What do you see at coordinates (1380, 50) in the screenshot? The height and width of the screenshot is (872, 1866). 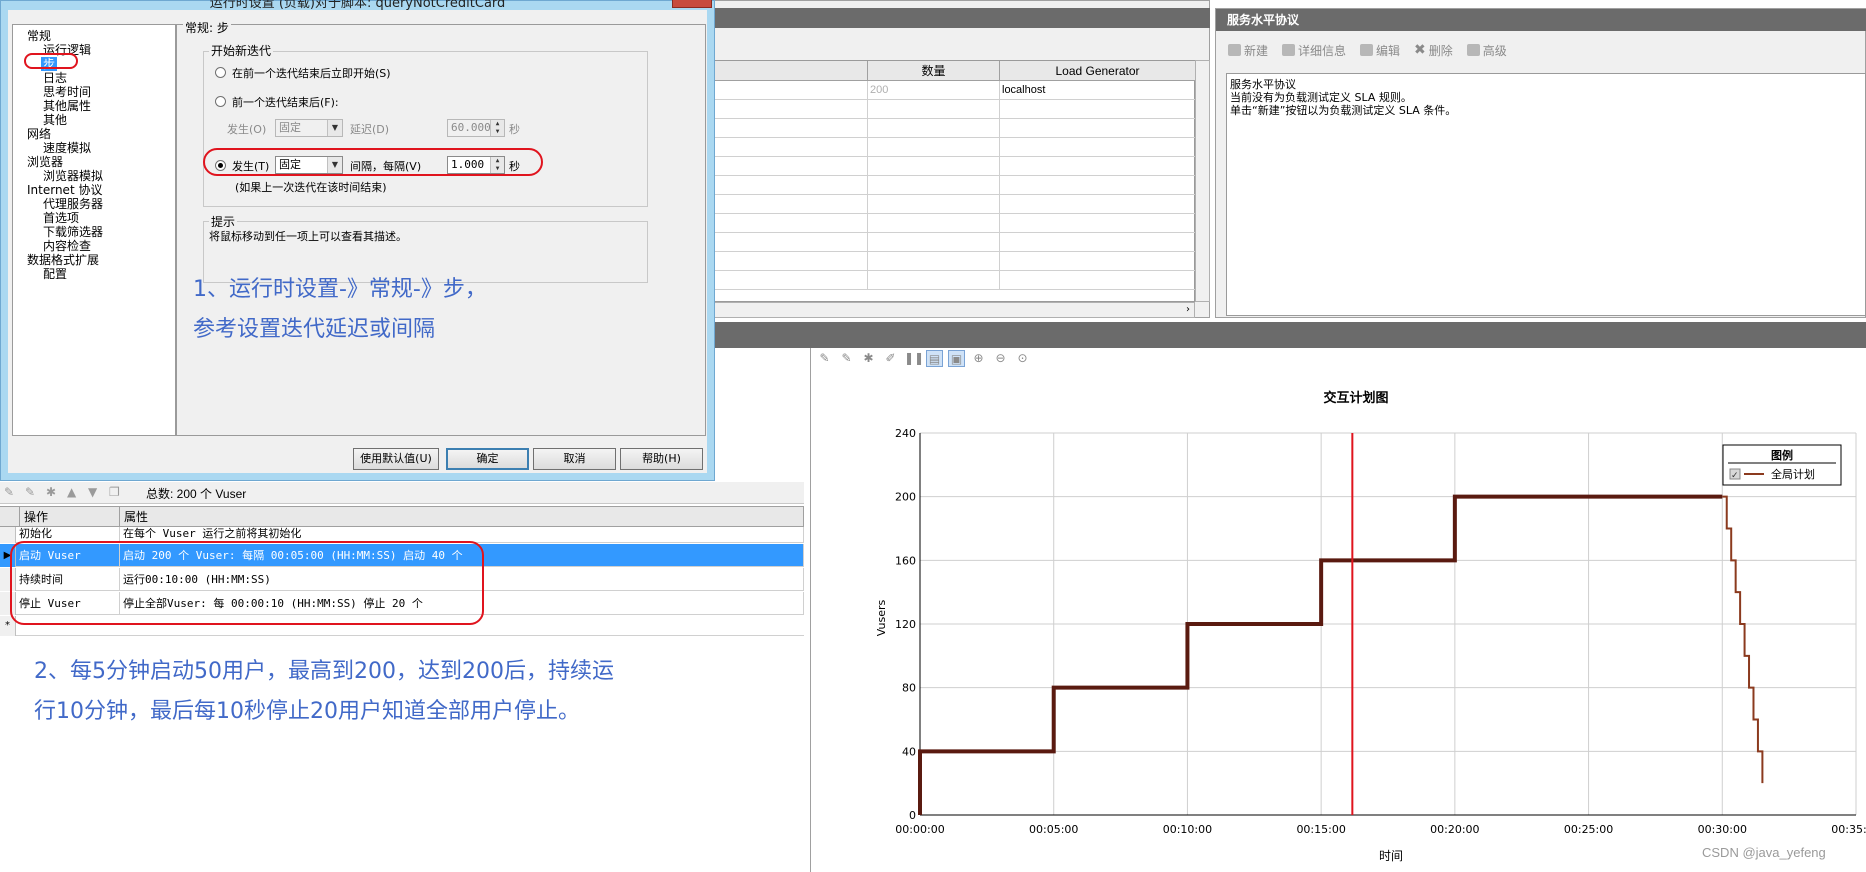 I see `sla-edit-button: 编辑` at bounding box center [1380, 50].